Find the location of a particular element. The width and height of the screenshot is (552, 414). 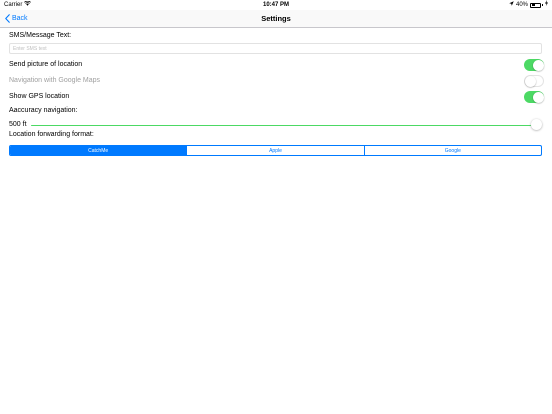

sms-text-input is located at coordinates (275, 48).